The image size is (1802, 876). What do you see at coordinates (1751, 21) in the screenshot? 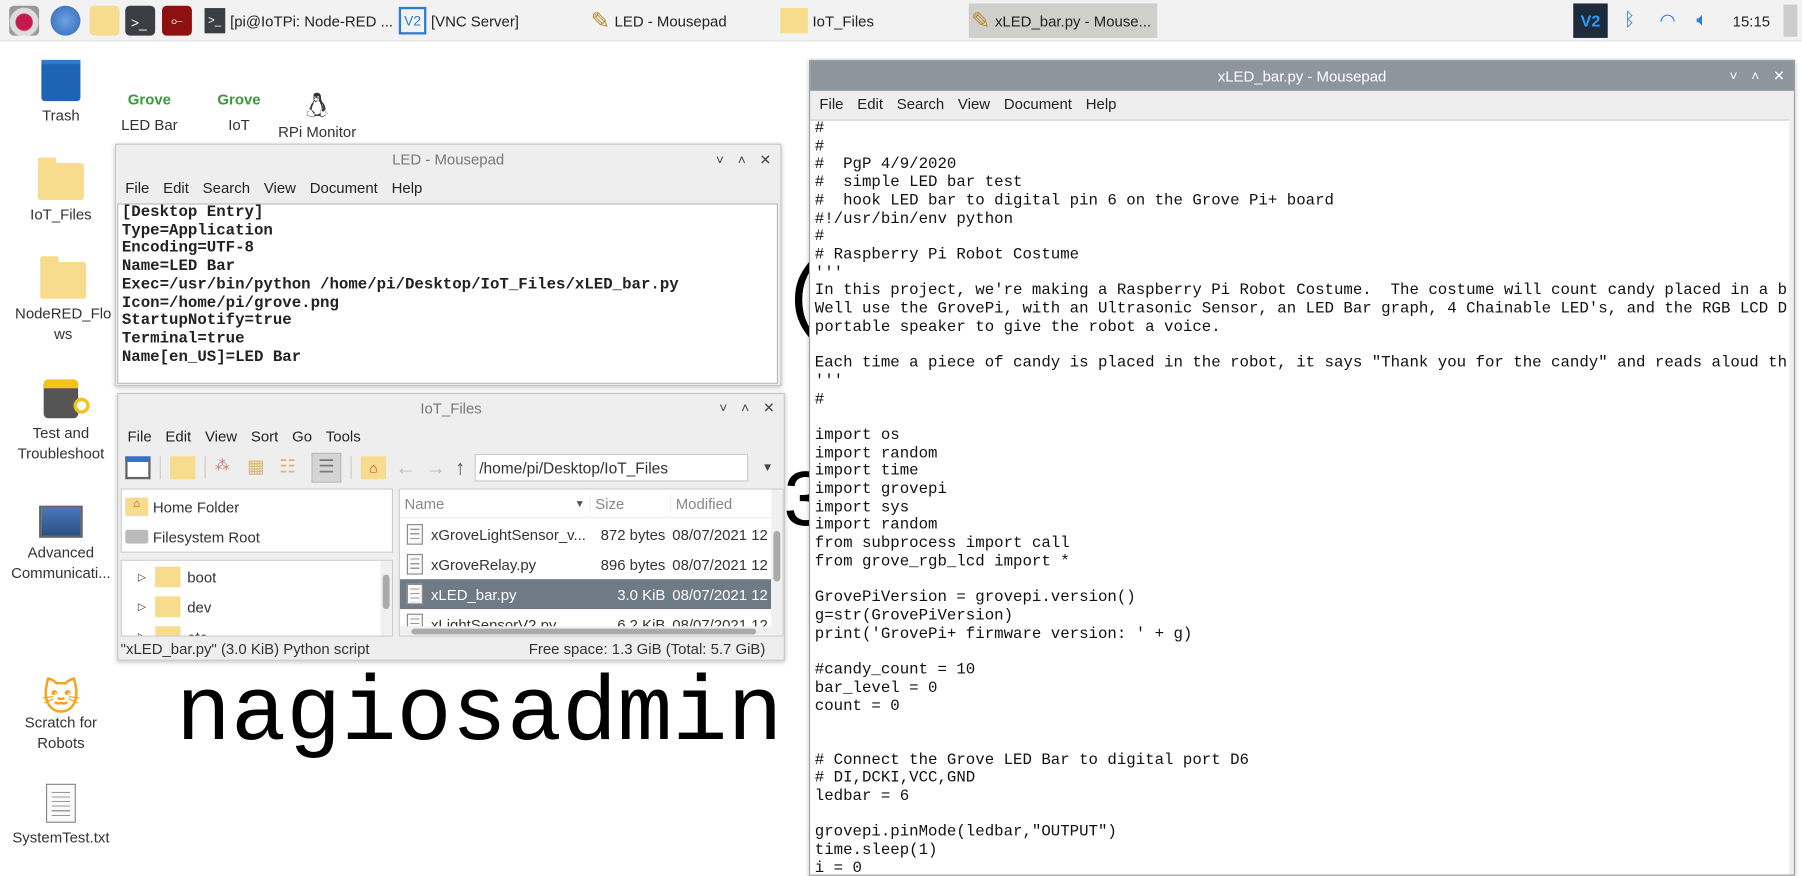
I see `clock: 15:15` at bounding box center [1751, 21].